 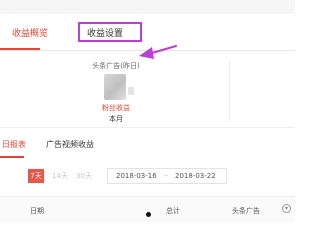 I want to click on report-subtabs: 日报表 广告视频收益, so click(x=147, y=143).